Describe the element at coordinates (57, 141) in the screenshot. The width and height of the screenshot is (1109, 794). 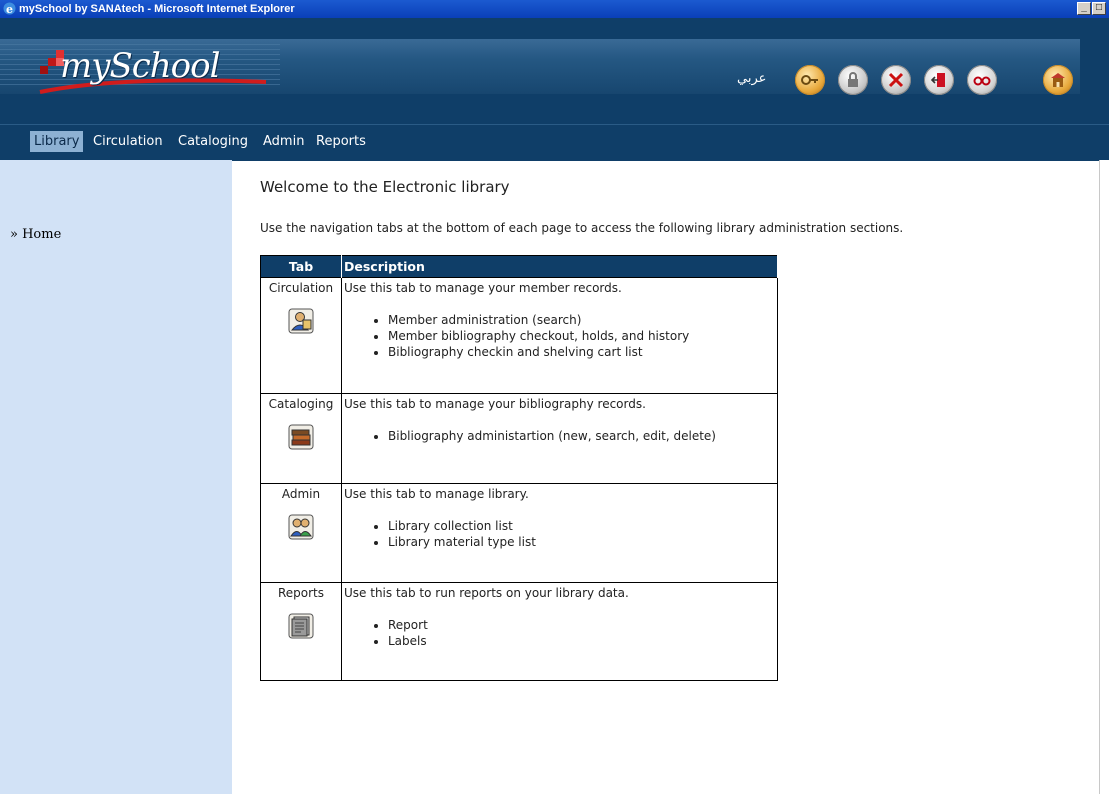
I see `tab-library: Library` at that location.